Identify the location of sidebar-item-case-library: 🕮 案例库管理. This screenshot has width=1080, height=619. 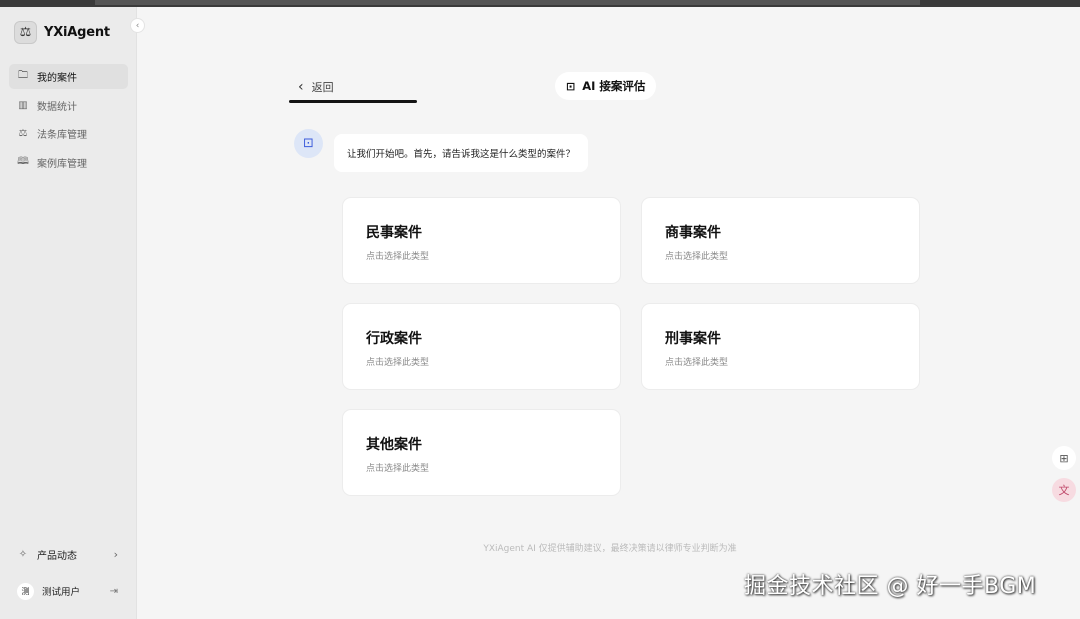
(68, 162).